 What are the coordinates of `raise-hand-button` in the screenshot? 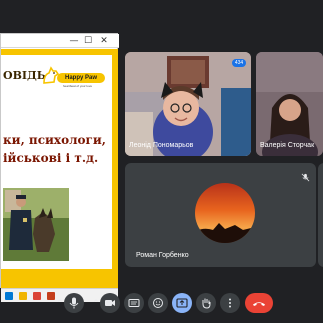 It's located at (206, 303).